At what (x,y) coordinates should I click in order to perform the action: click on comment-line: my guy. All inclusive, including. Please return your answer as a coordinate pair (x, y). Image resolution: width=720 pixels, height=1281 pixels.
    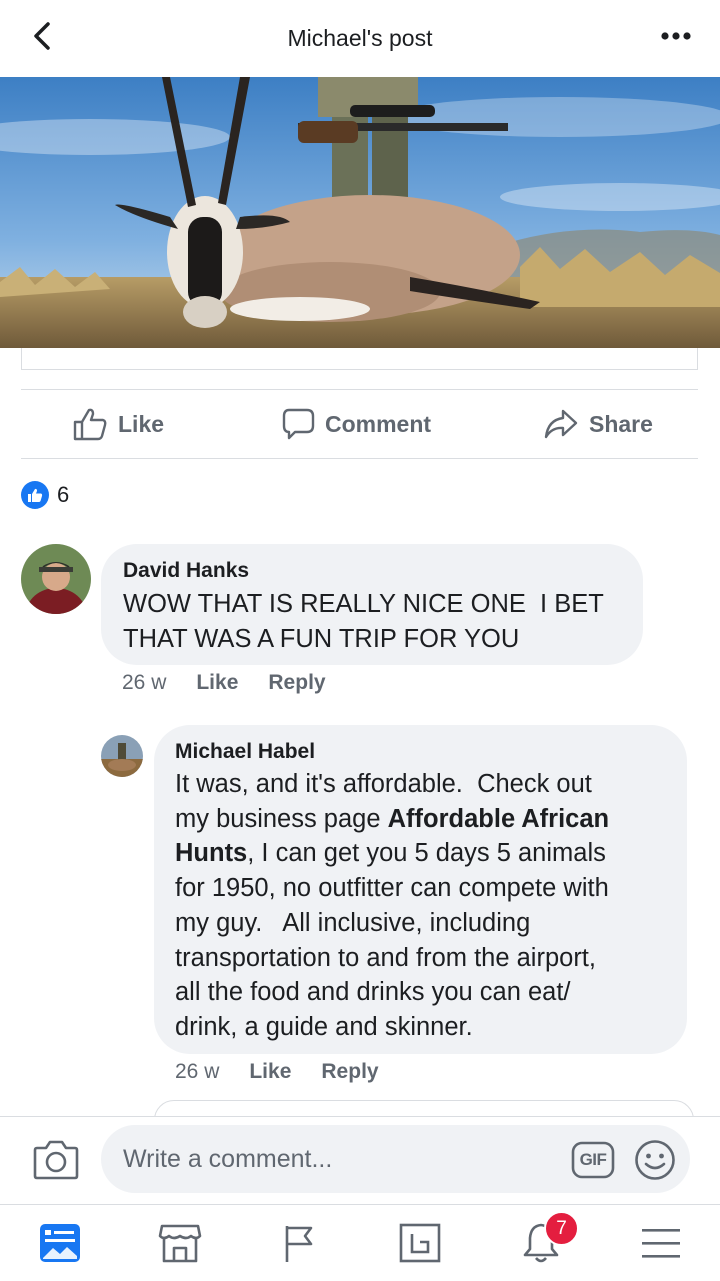
    Looking at the image, I should click on (353, 922).